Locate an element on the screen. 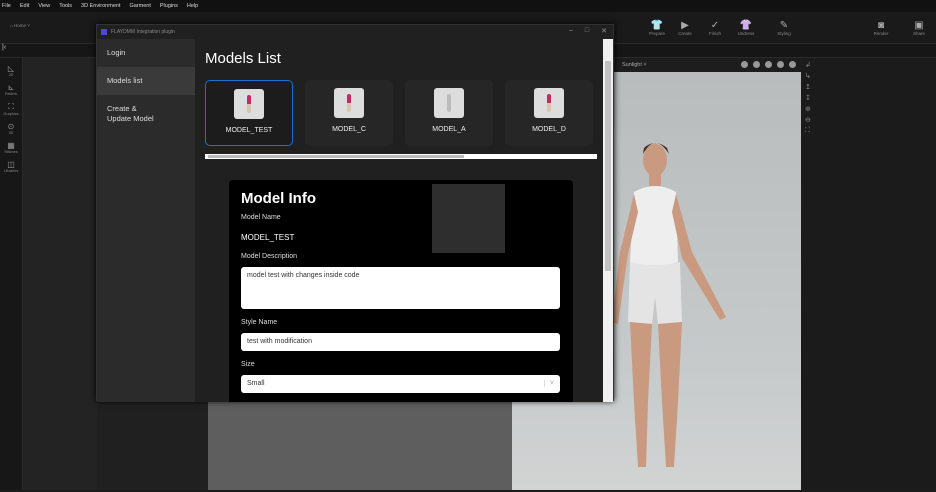 Image resolution: width=936 pixels, height=492 pixels. models-horizontal-scrollbar is located at coordinates (401, 156).